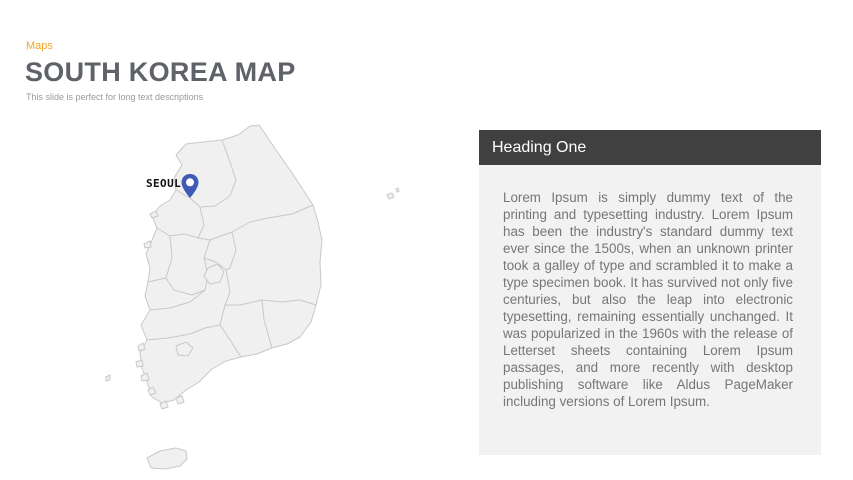  What do you see at coordinates (190, 186) in the screenshot?
I see `map-pin-icon` at bounding box center [190, 186].